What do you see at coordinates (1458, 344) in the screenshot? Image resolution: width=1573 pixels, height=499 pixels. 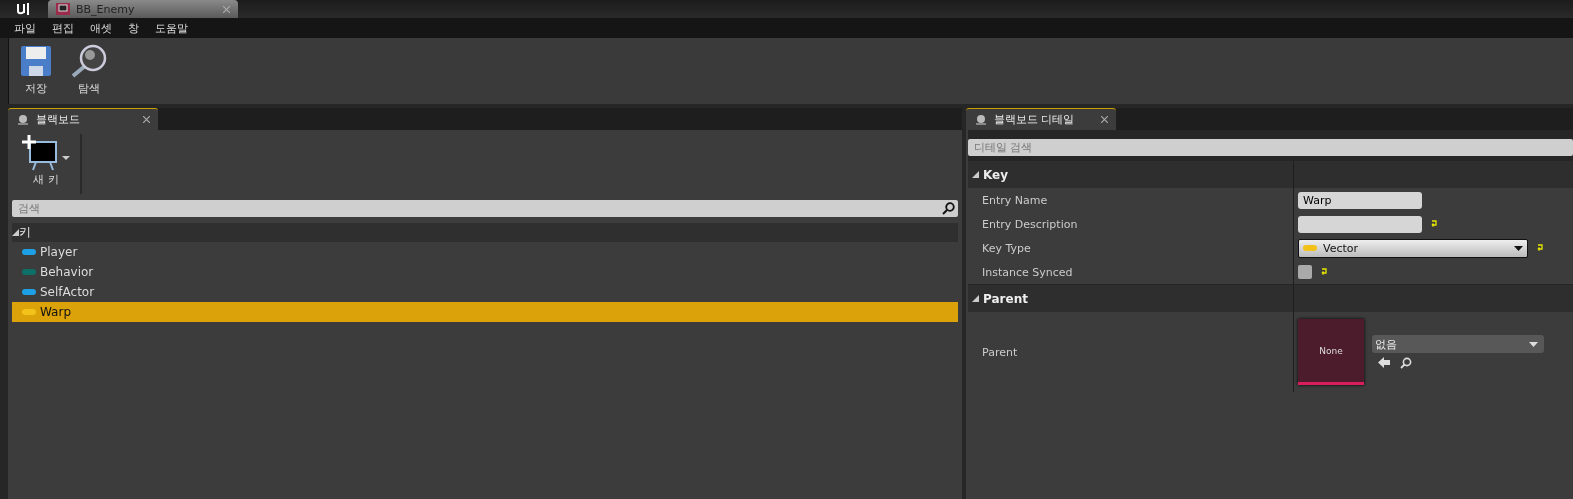 I see `asset-dropdown: 없음` at bounding box center [1458, 344].